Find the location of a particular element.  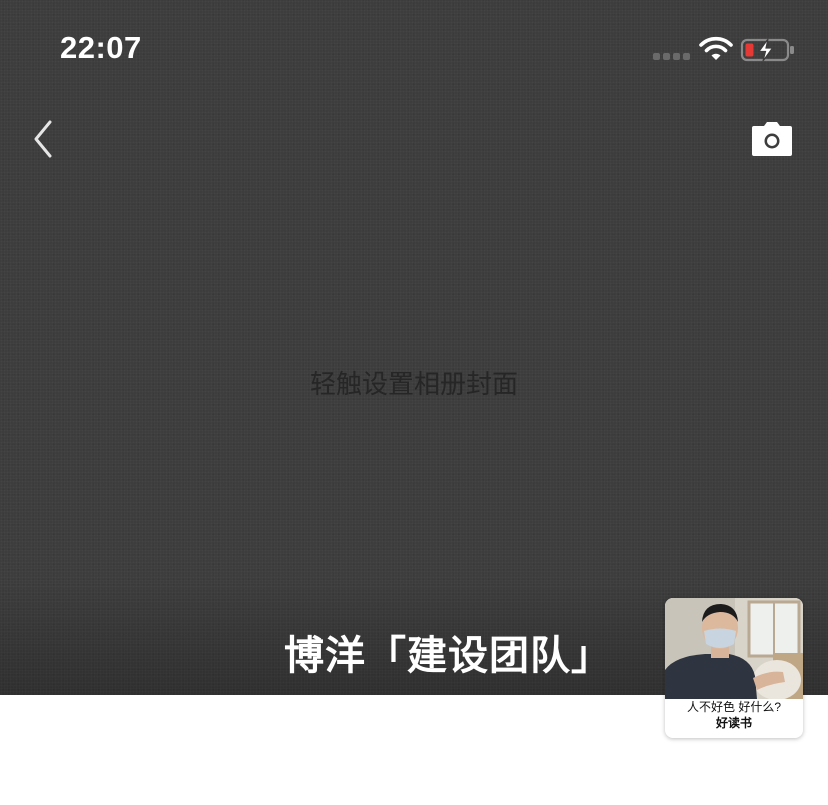

status-bar: 22:07 is located at coordinates (414, 48).